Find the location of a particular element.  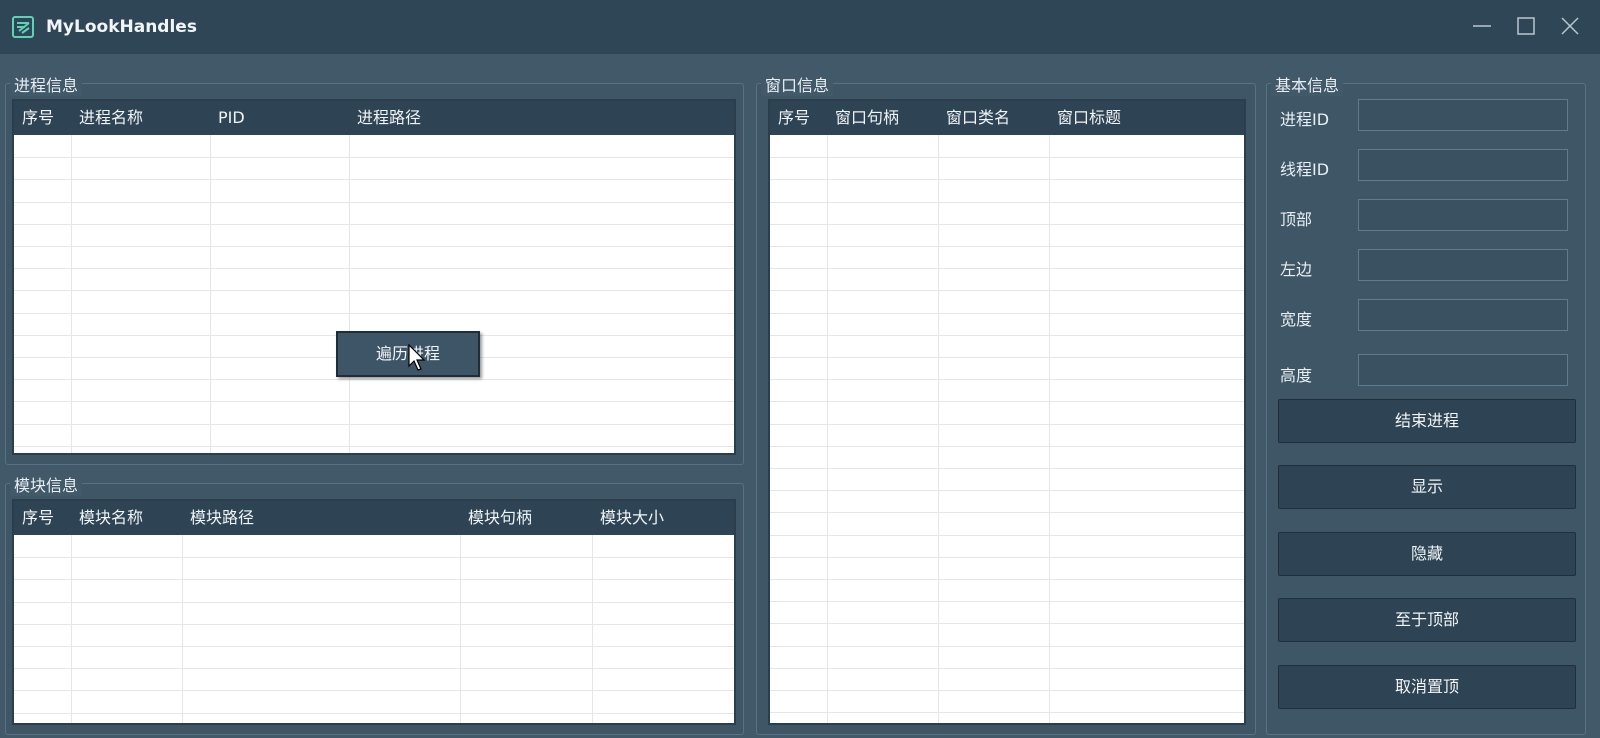

close-button is located at coordinates (1570, 26).